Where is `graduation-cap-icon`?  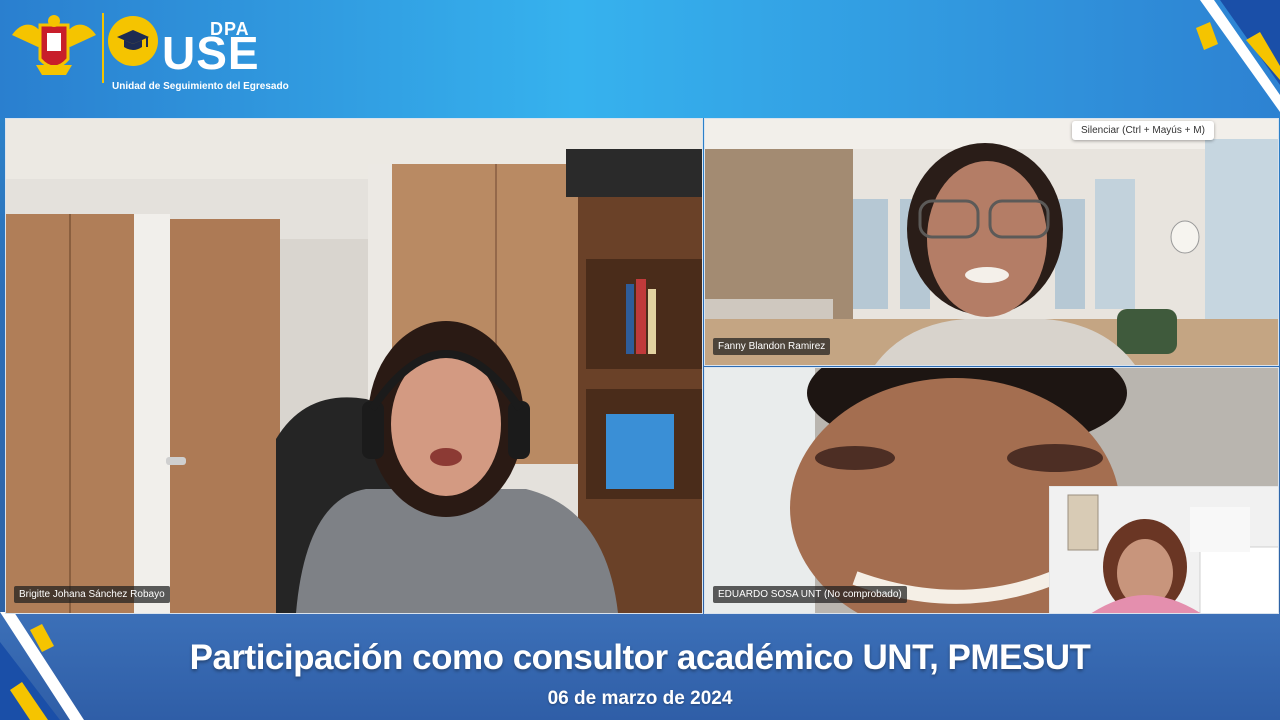
graduation-cap-icon is located at coordinates (133, 40).